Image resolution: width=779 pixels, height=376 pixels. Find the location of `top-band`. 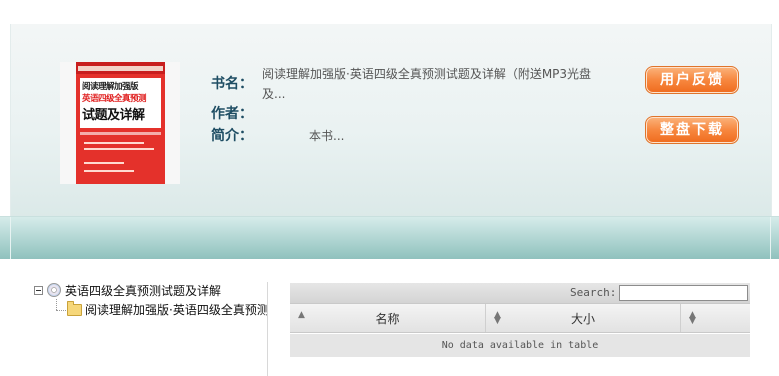

top-band is located at coordinates (389, 12).